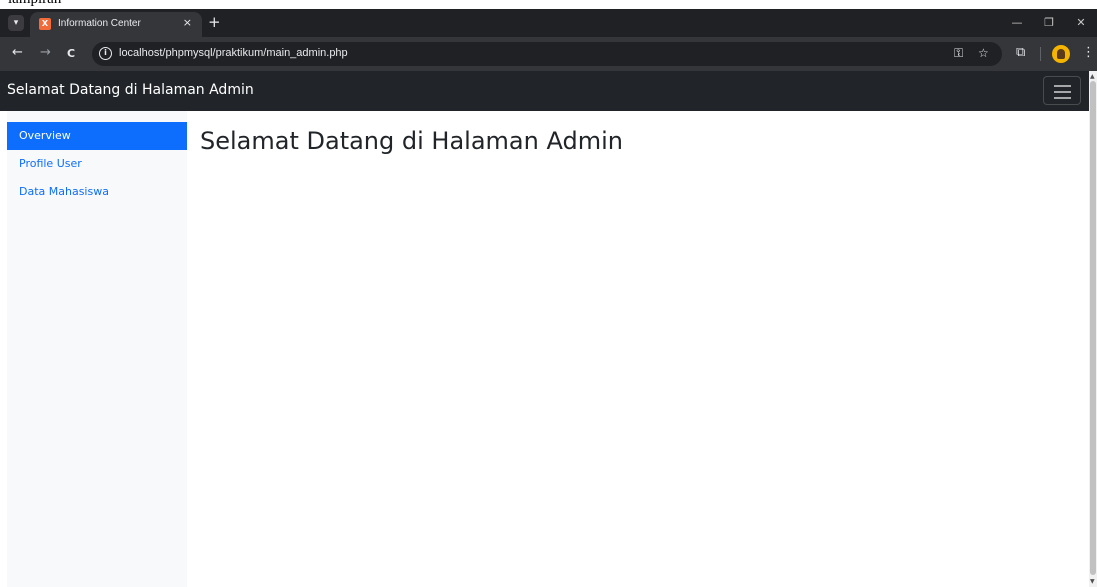 Image resolution: width=1097 pixels, height=587 pixels. What do you see at coordinates (548, 4) in the screenshot?
I see `top-strip: lampiran` at bounding box center [548, 4].